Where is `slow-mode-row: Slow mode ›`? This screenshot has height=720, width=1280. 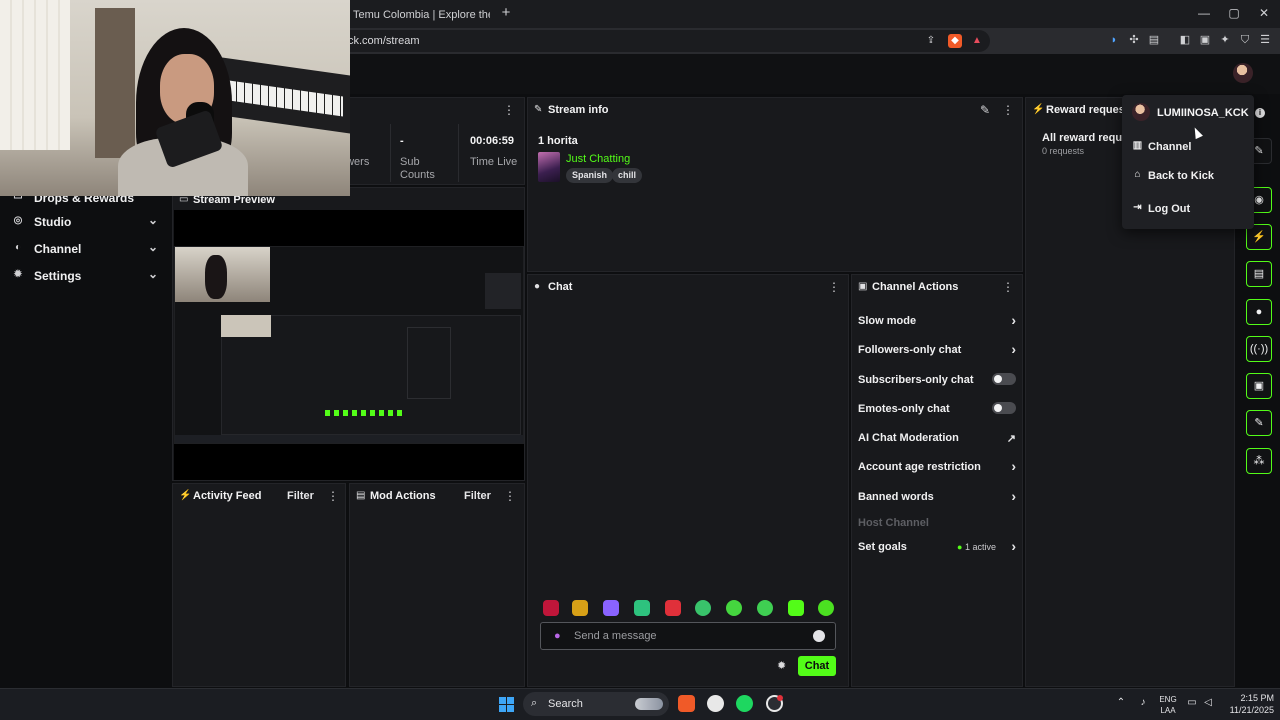
slow-mode-row: Slow mode › is located at coordinates (938, 322).